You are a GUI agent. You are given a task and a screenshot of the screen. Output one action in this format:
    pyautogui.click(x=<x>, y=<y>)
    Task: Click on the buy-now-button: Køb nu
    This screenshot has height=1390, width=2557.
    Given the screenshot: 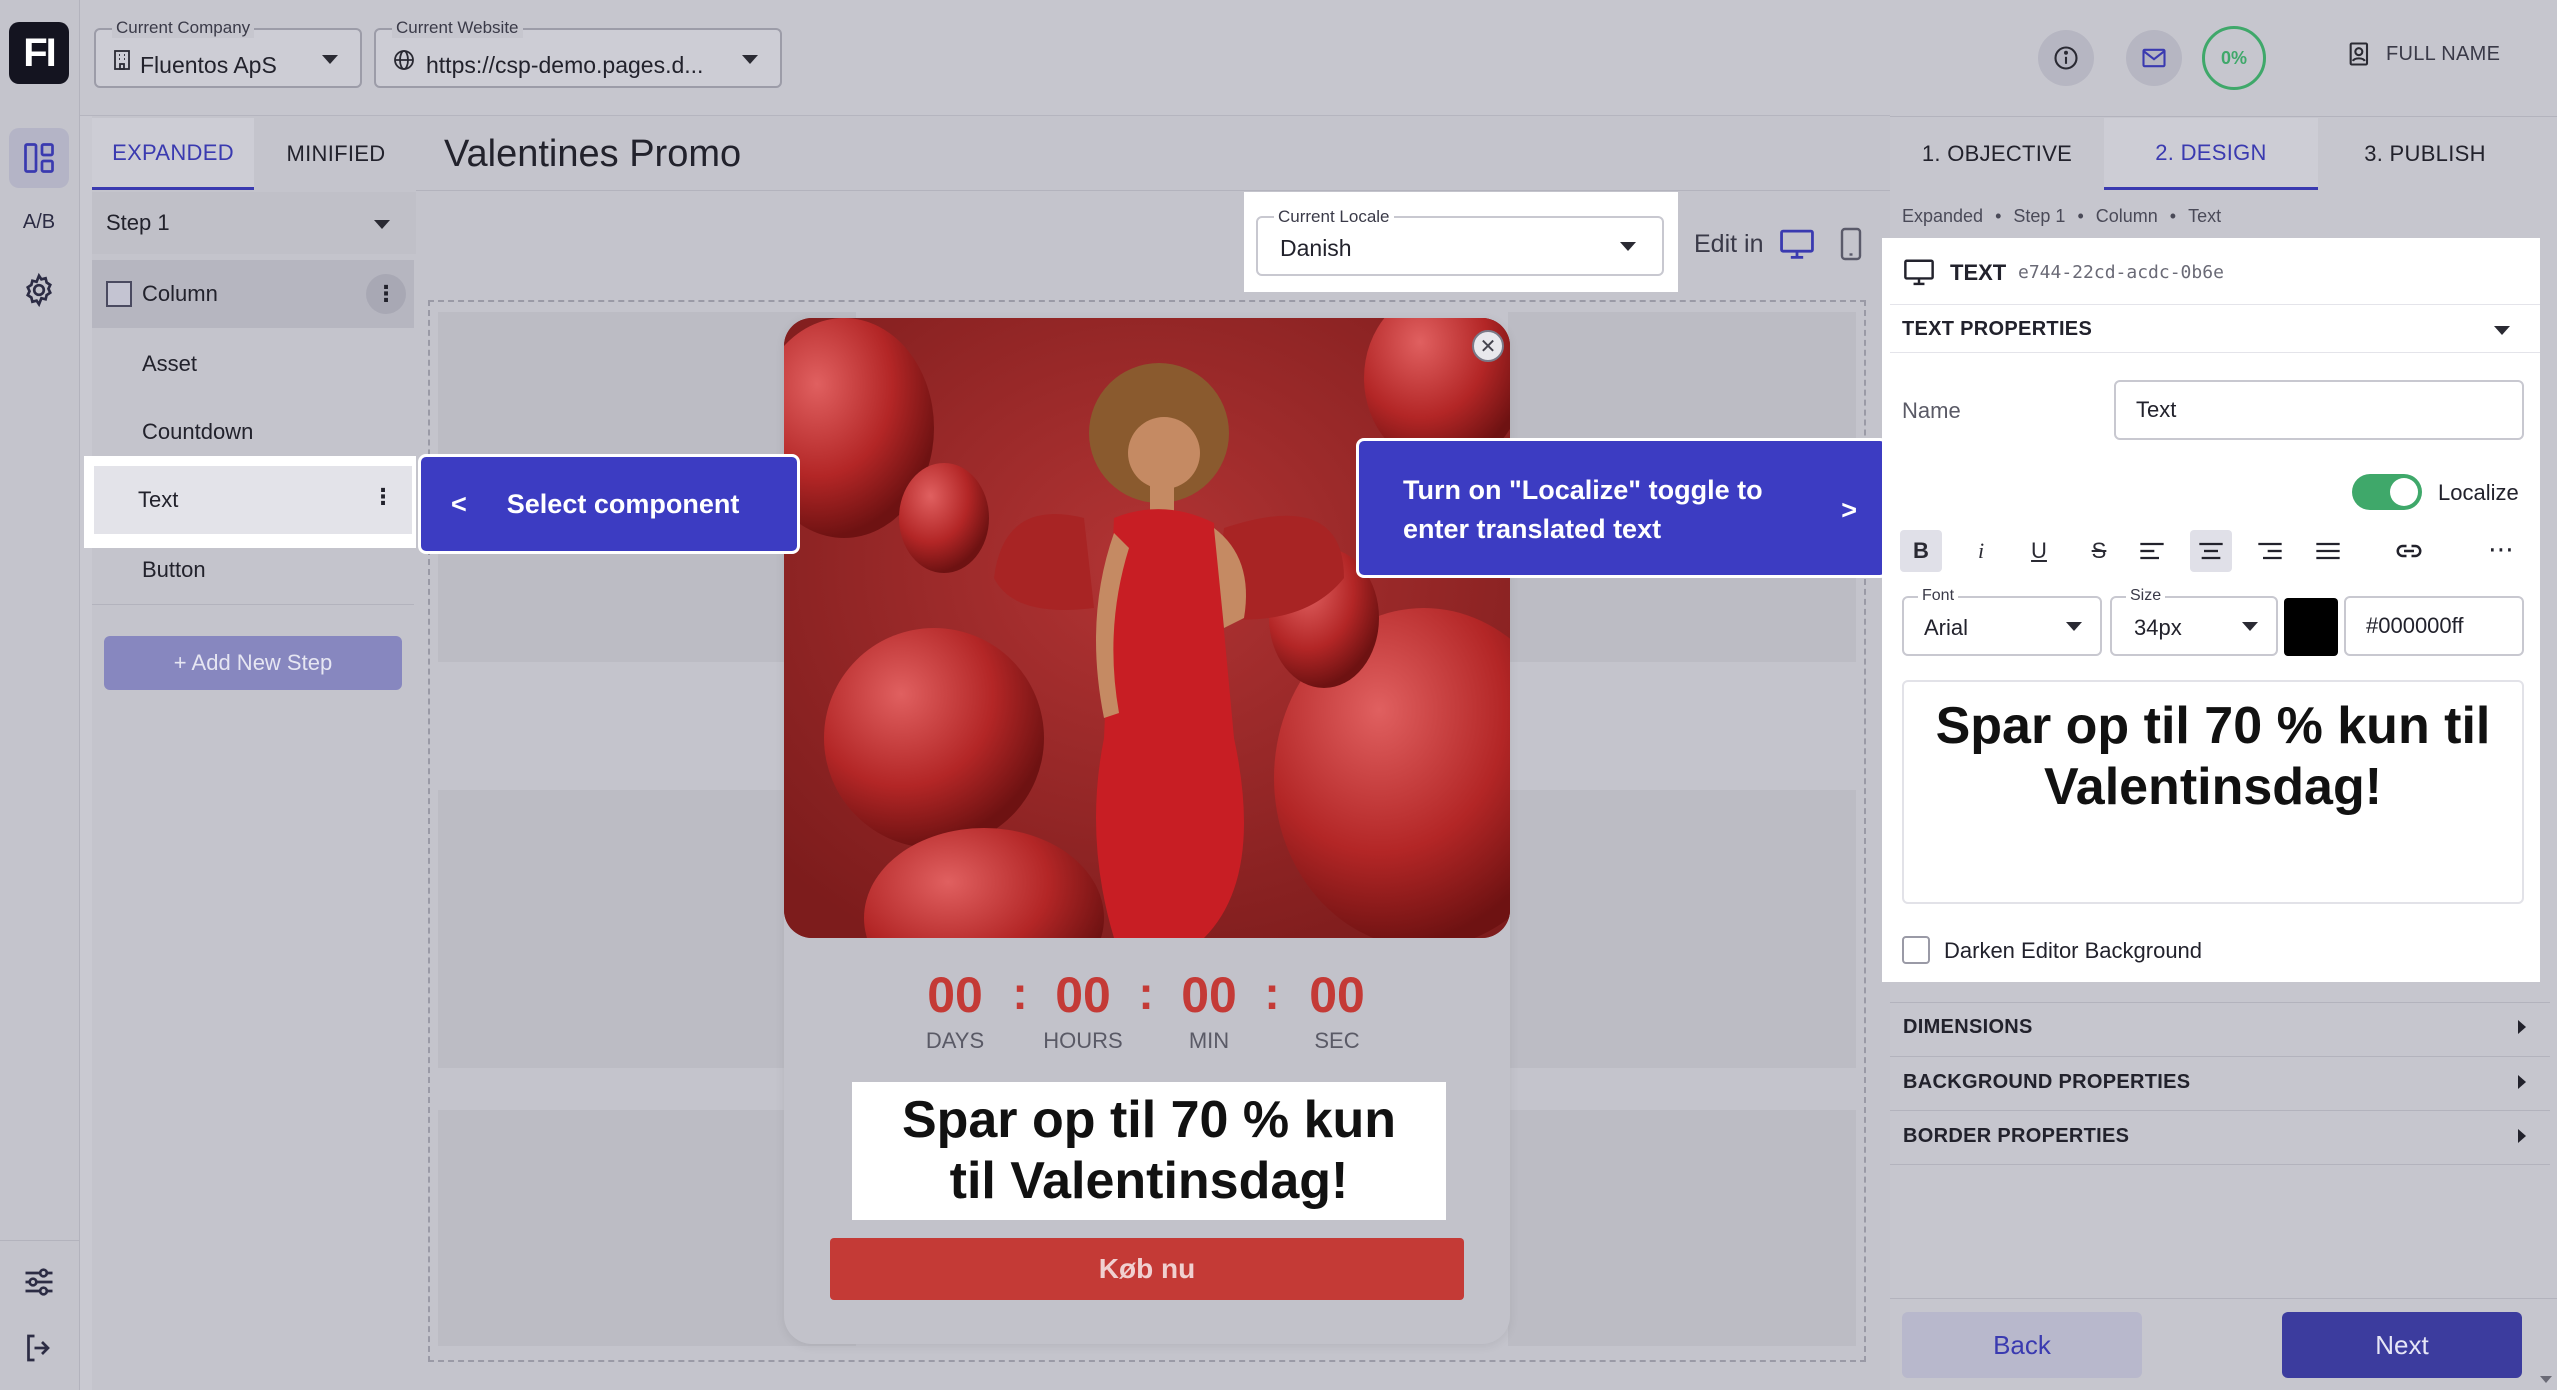 What is the action you would take?
    pyautogui.click(x=1147, y=1269)
    